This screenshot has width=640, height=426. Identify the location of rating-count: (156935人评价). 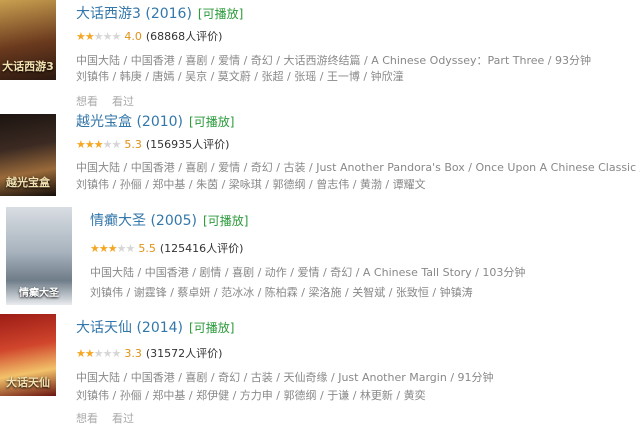
(188, 144).